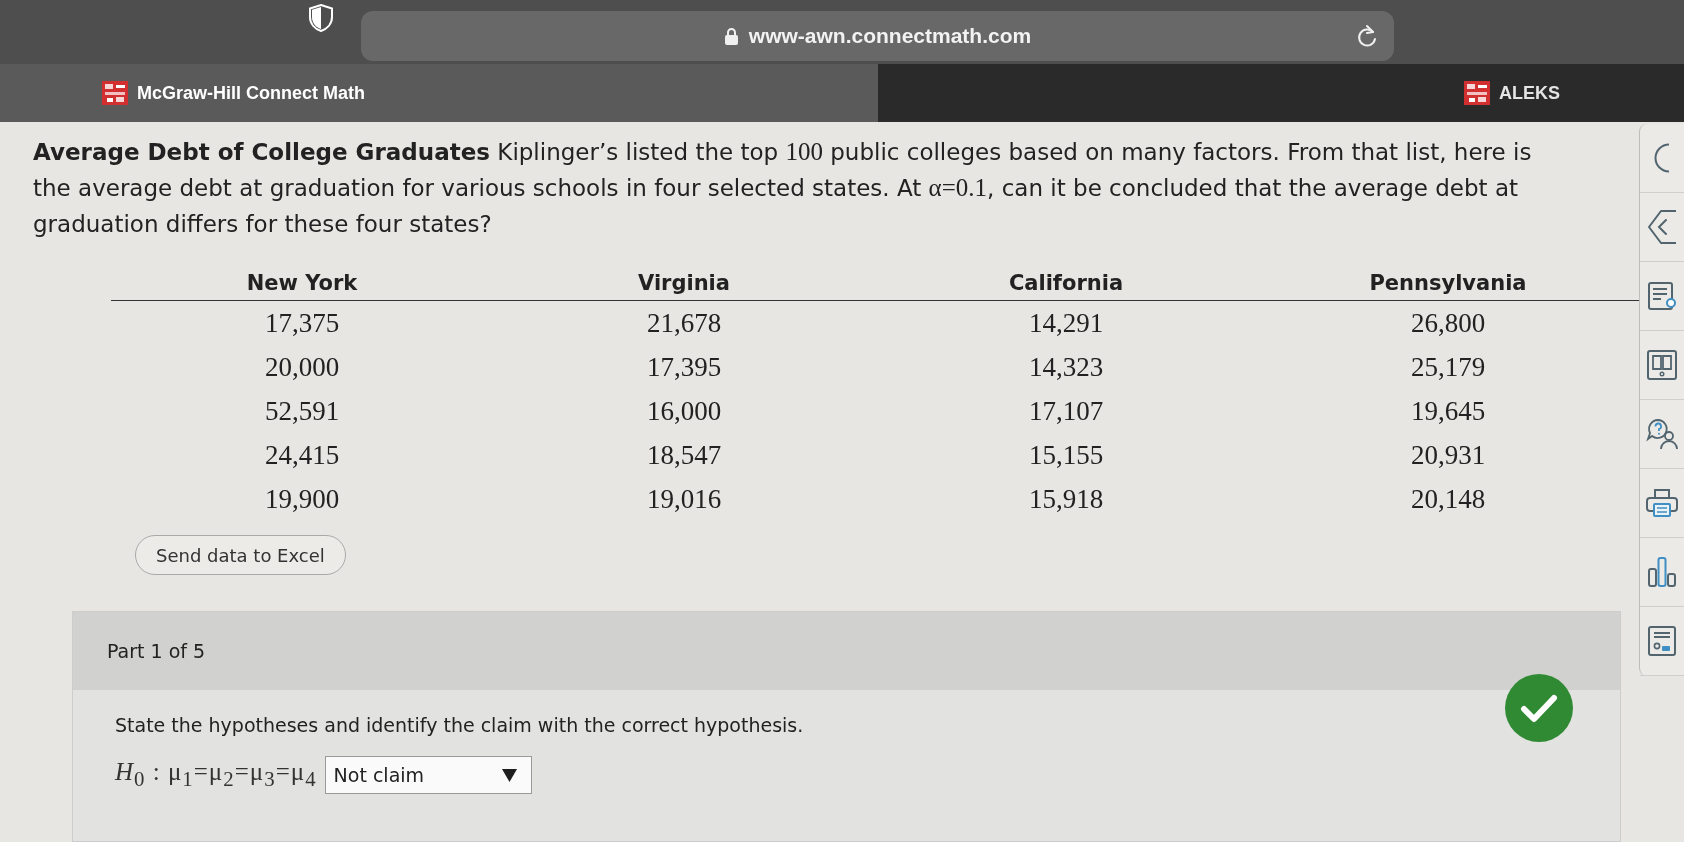 Image resolution: width=1684 pixels, height=842 pixels. I want to click on column-header: California, so click(1066, 283).